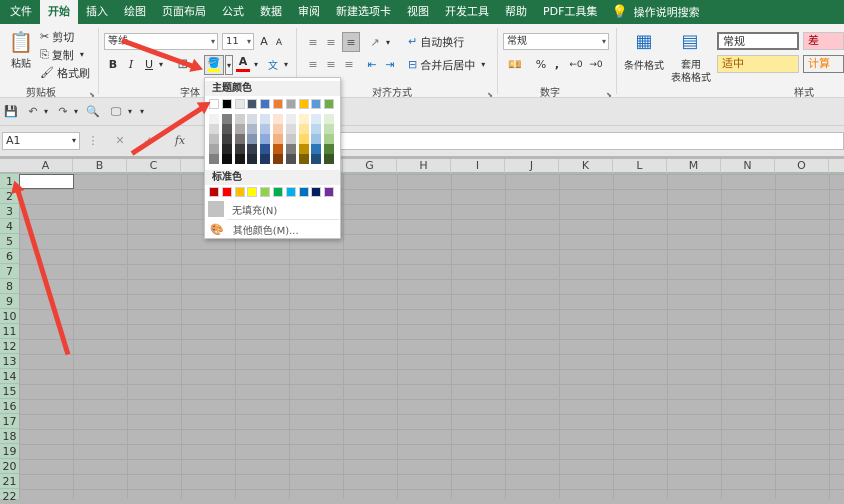 The image size is (844, 504). I want to click on save-icon: 💾, so click(11, 111).